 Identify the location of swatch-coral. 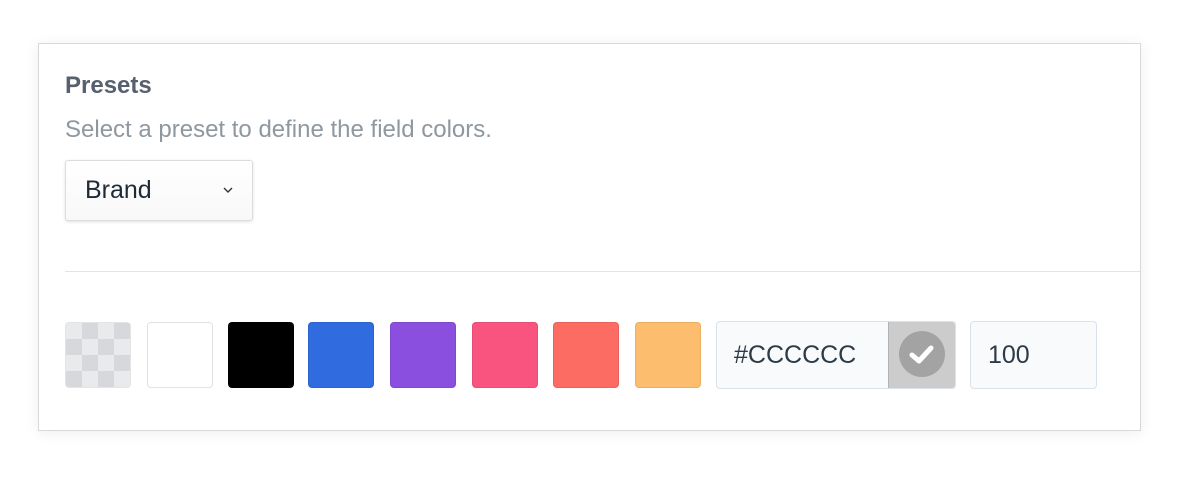
(586, 355).